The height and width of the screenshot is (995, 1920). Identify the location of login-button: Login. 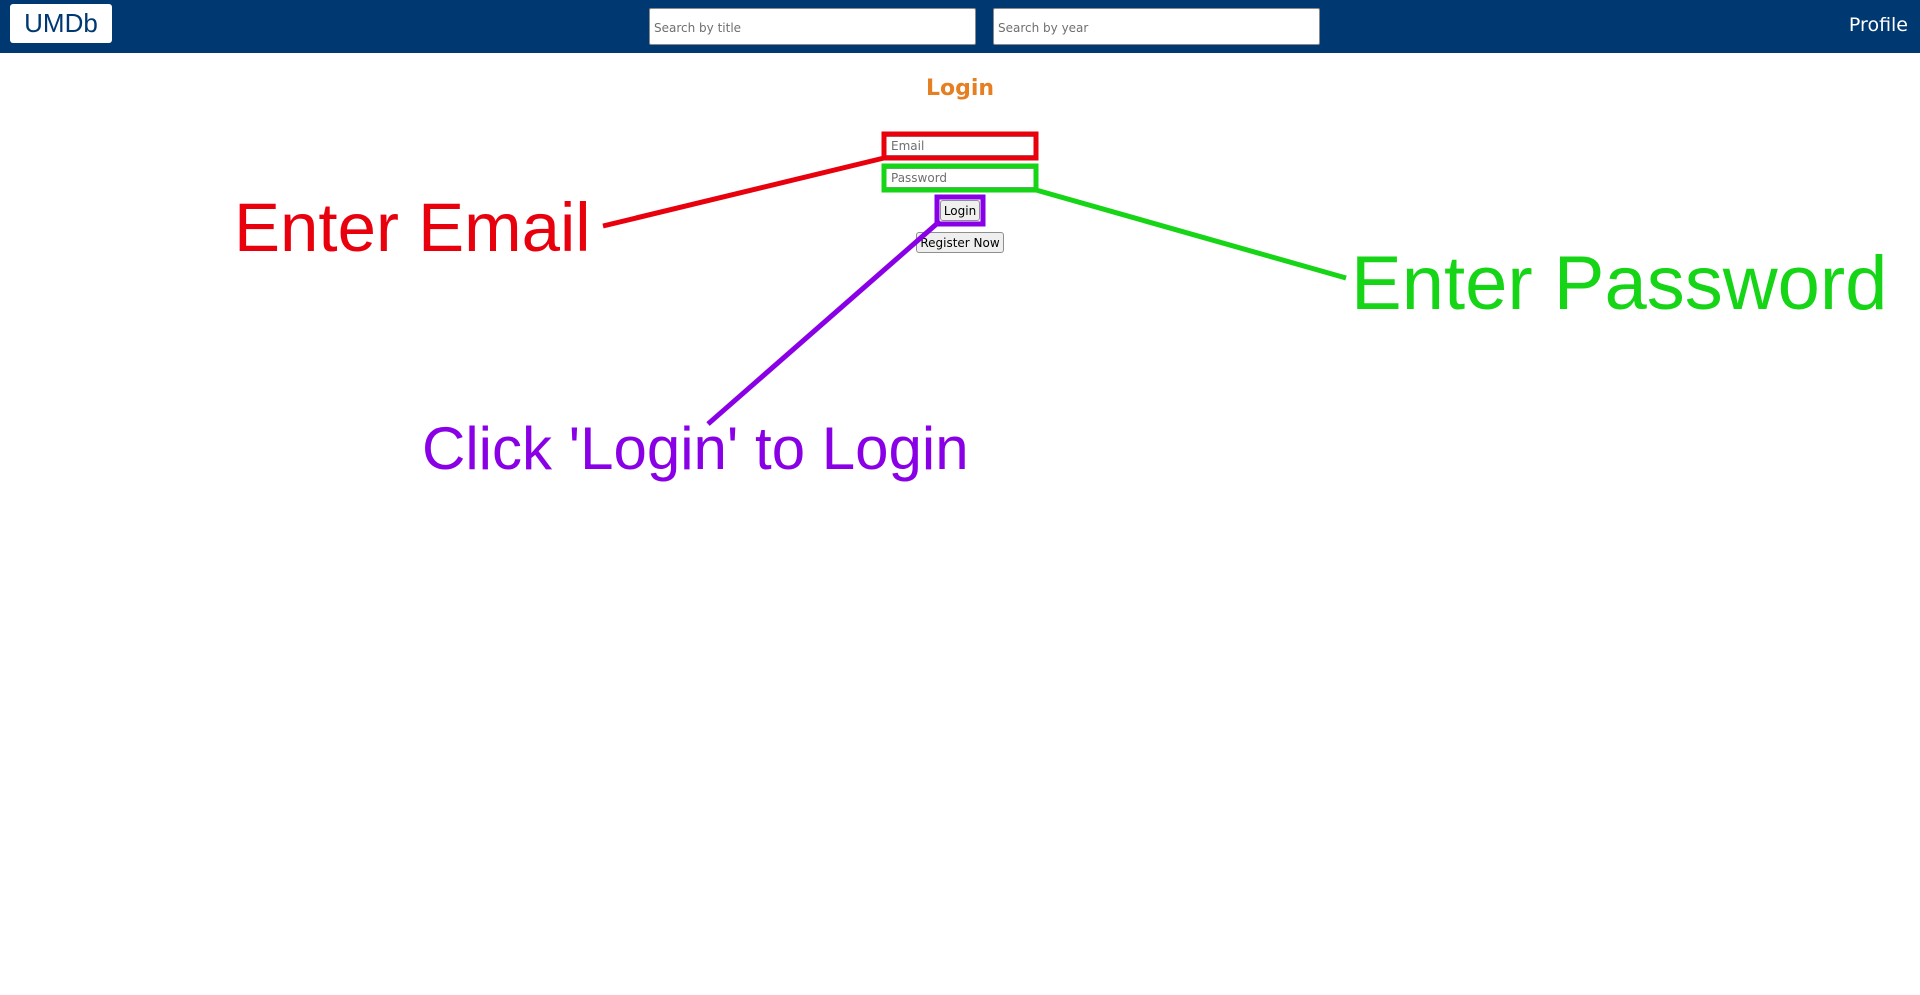
(960, 210).